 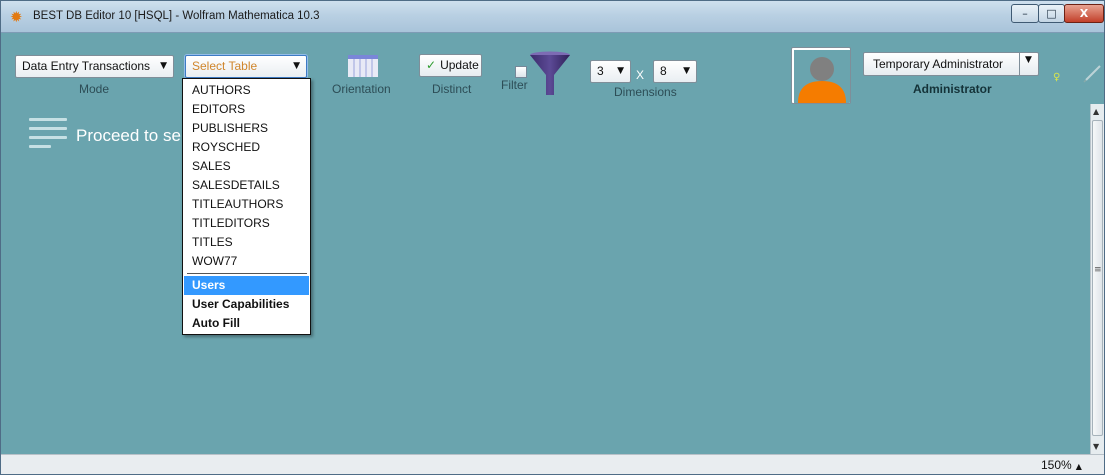 I want to click on status-bar: 150% ▲, so click(x=552, y=464).